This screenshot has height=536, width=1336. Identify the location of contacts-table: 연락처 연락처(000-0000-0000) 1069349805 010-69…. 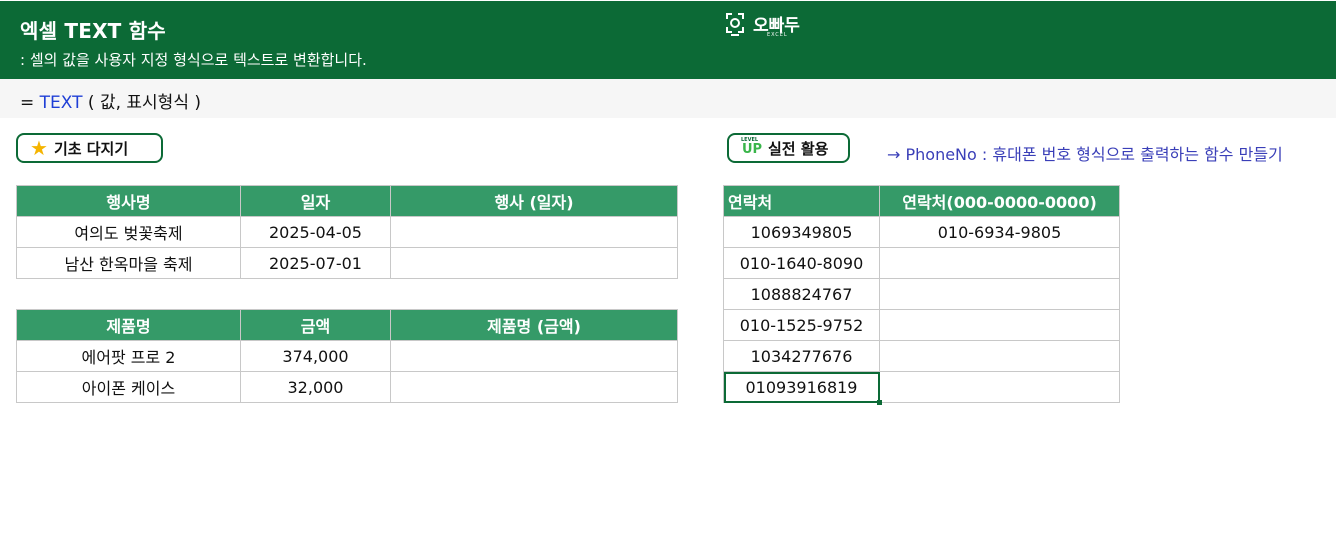
(921, 295).